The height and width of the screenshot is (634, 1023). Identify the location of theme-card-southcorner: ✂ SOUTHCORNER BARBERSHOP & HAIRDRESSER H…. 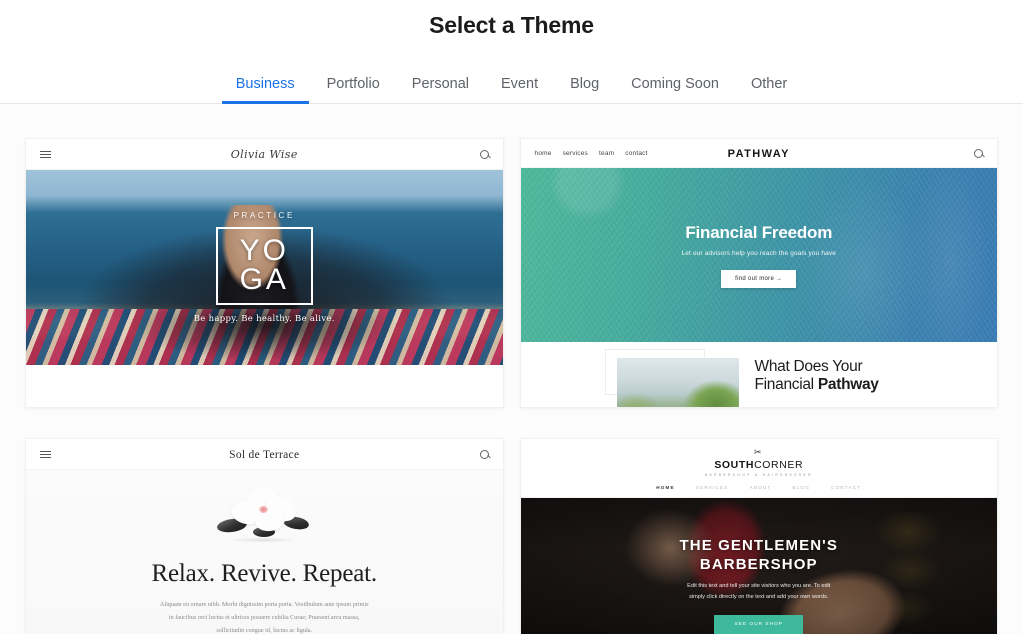
(758, 536).